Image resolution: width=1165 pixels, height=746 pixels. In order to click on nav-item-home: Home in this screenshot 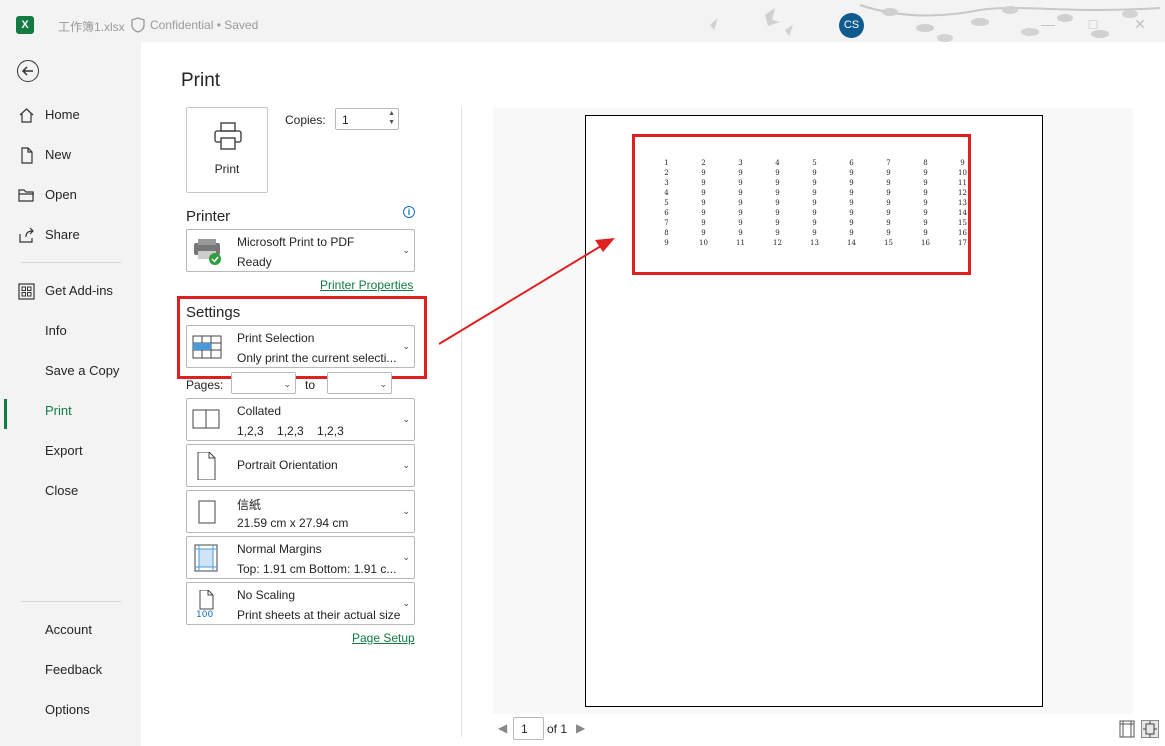, I will do `click(70, 115)`.